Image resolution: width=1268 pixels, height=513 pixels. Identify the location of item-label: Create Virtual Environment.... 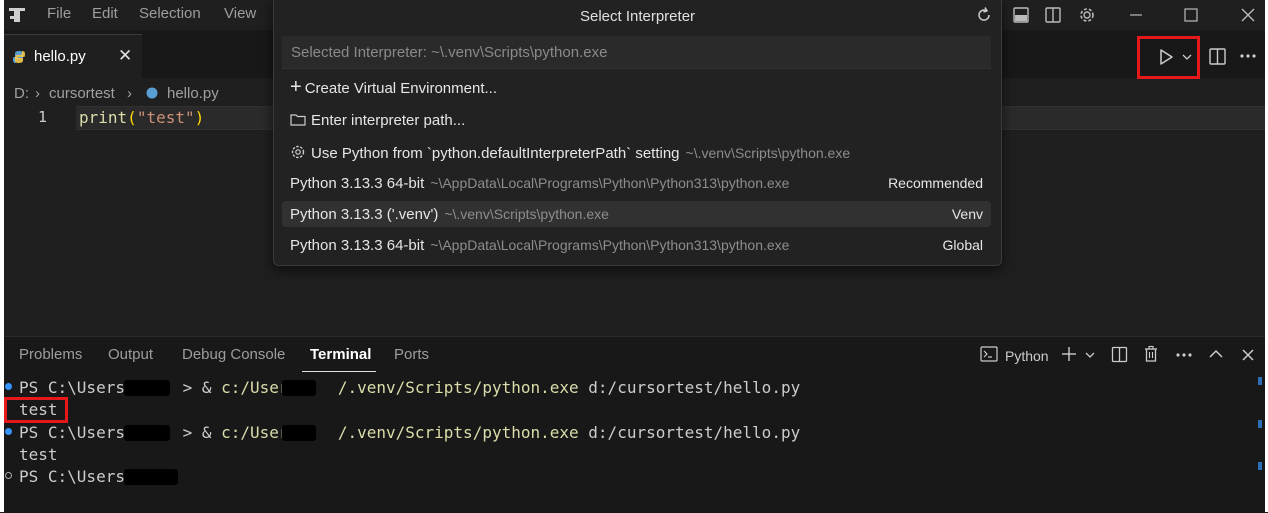
(400, 88).